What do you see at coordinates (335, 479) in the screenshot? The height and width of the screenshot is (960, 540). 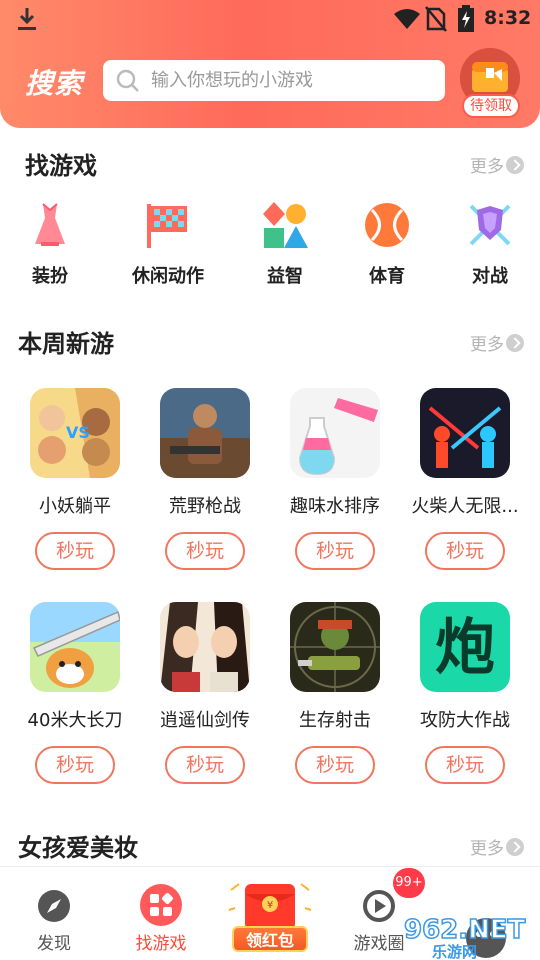 I see `game-card: 趣味水排序 秒玩` at bounding box center [335, 479].